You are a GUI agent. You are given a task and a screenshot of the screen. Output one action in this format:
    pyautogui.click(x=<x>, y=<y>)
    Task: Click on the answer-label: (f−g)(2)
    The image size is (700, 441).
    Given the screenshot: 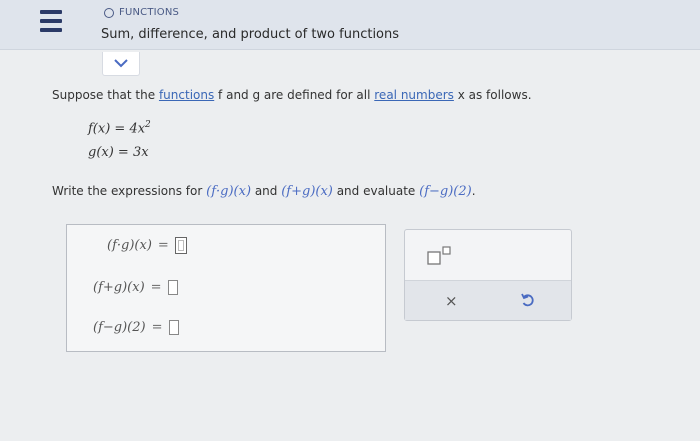 What is the action you would take?
    pyautogui.click(x=119, y=327)
    